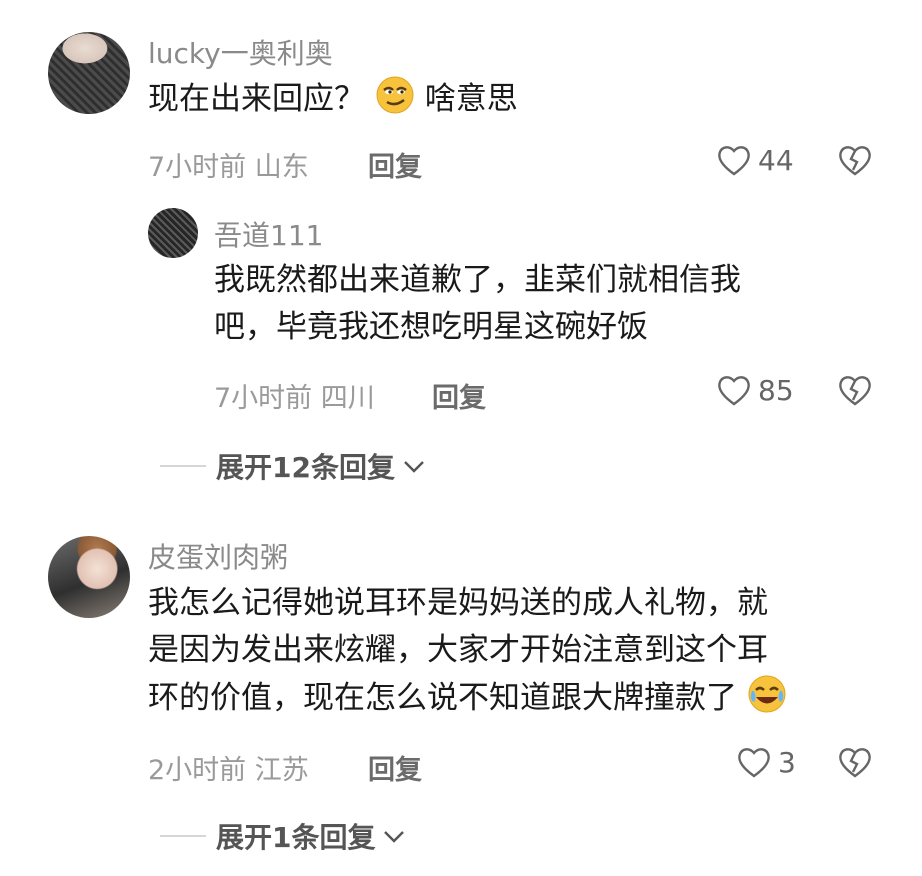 This screenshot has height=876, width=922. Describe the element at coordinates (228, 770) in the screenshot. I see `comment-meta: 2小时前 江苏` at that location.